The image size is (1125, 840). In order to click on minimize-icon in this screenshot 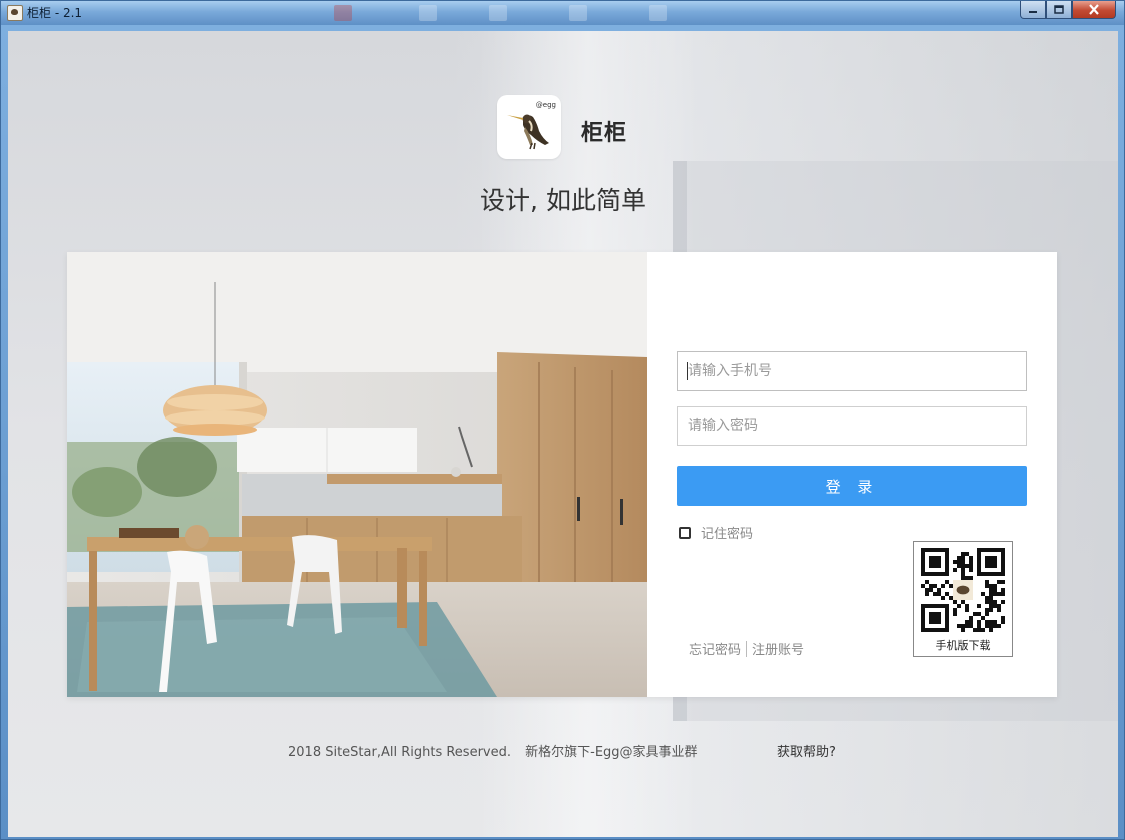, I will do `click(1033, 11)`.